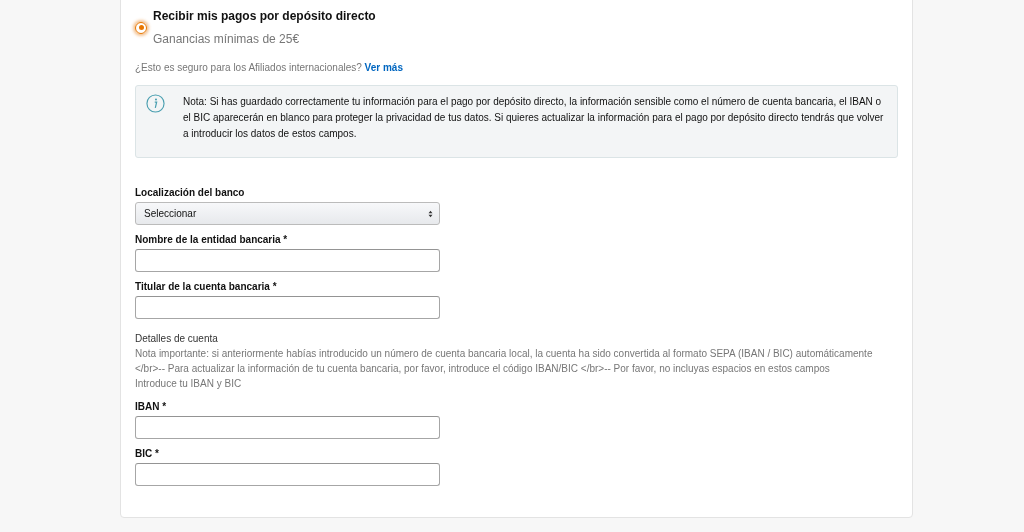 The image size is (1024, 532). Describe the element at coordinates (190, 192) in the screenshot. I see `field-label: Localización del banco` at that location.